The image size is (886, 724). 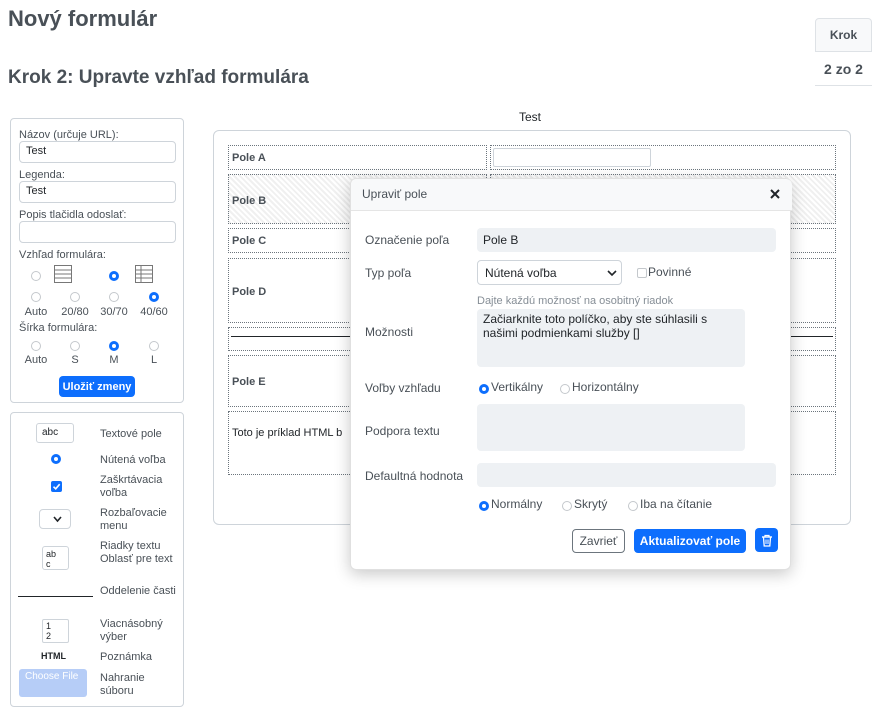 What do you see at coordinates (529, 117) in the screenshot?
I see `preview-legend: Test` at bounding box center [529, 117].